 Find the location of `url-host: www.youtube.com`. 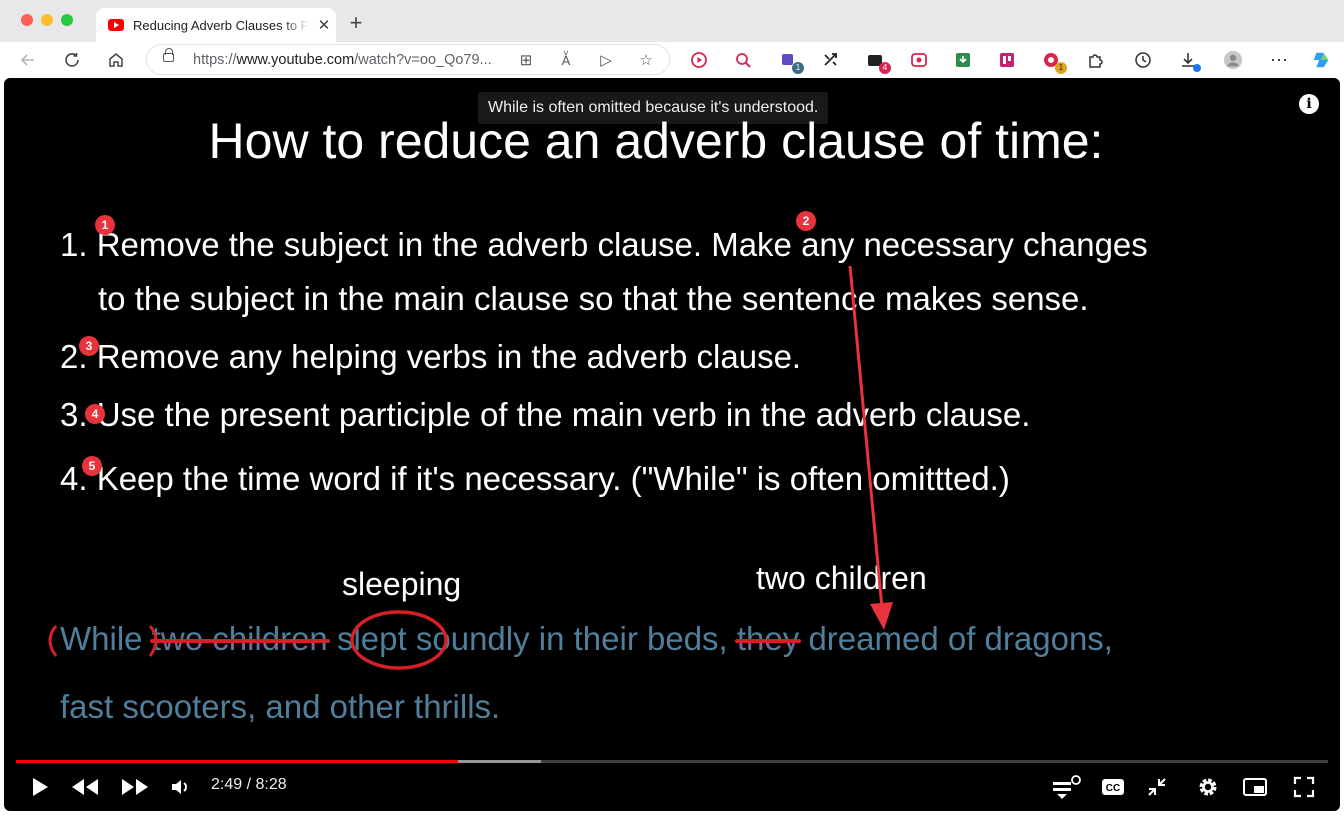

url-host: www.youtube.com is located at coordinates (295, 60).